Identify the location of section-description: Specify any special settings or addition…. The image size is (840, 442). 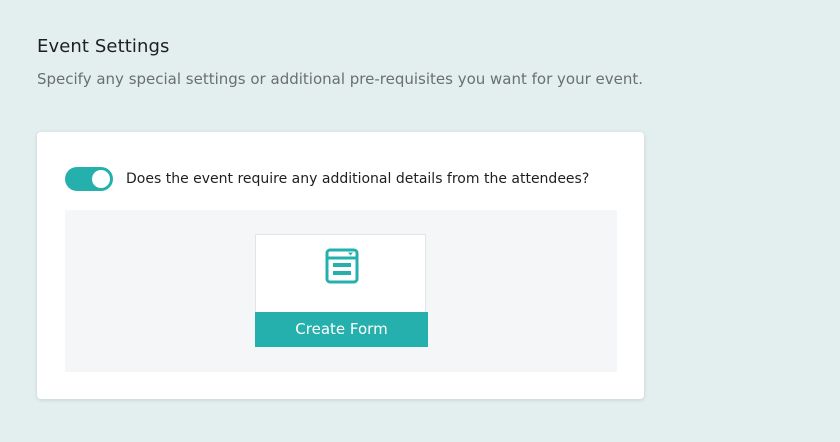
(340, 79).